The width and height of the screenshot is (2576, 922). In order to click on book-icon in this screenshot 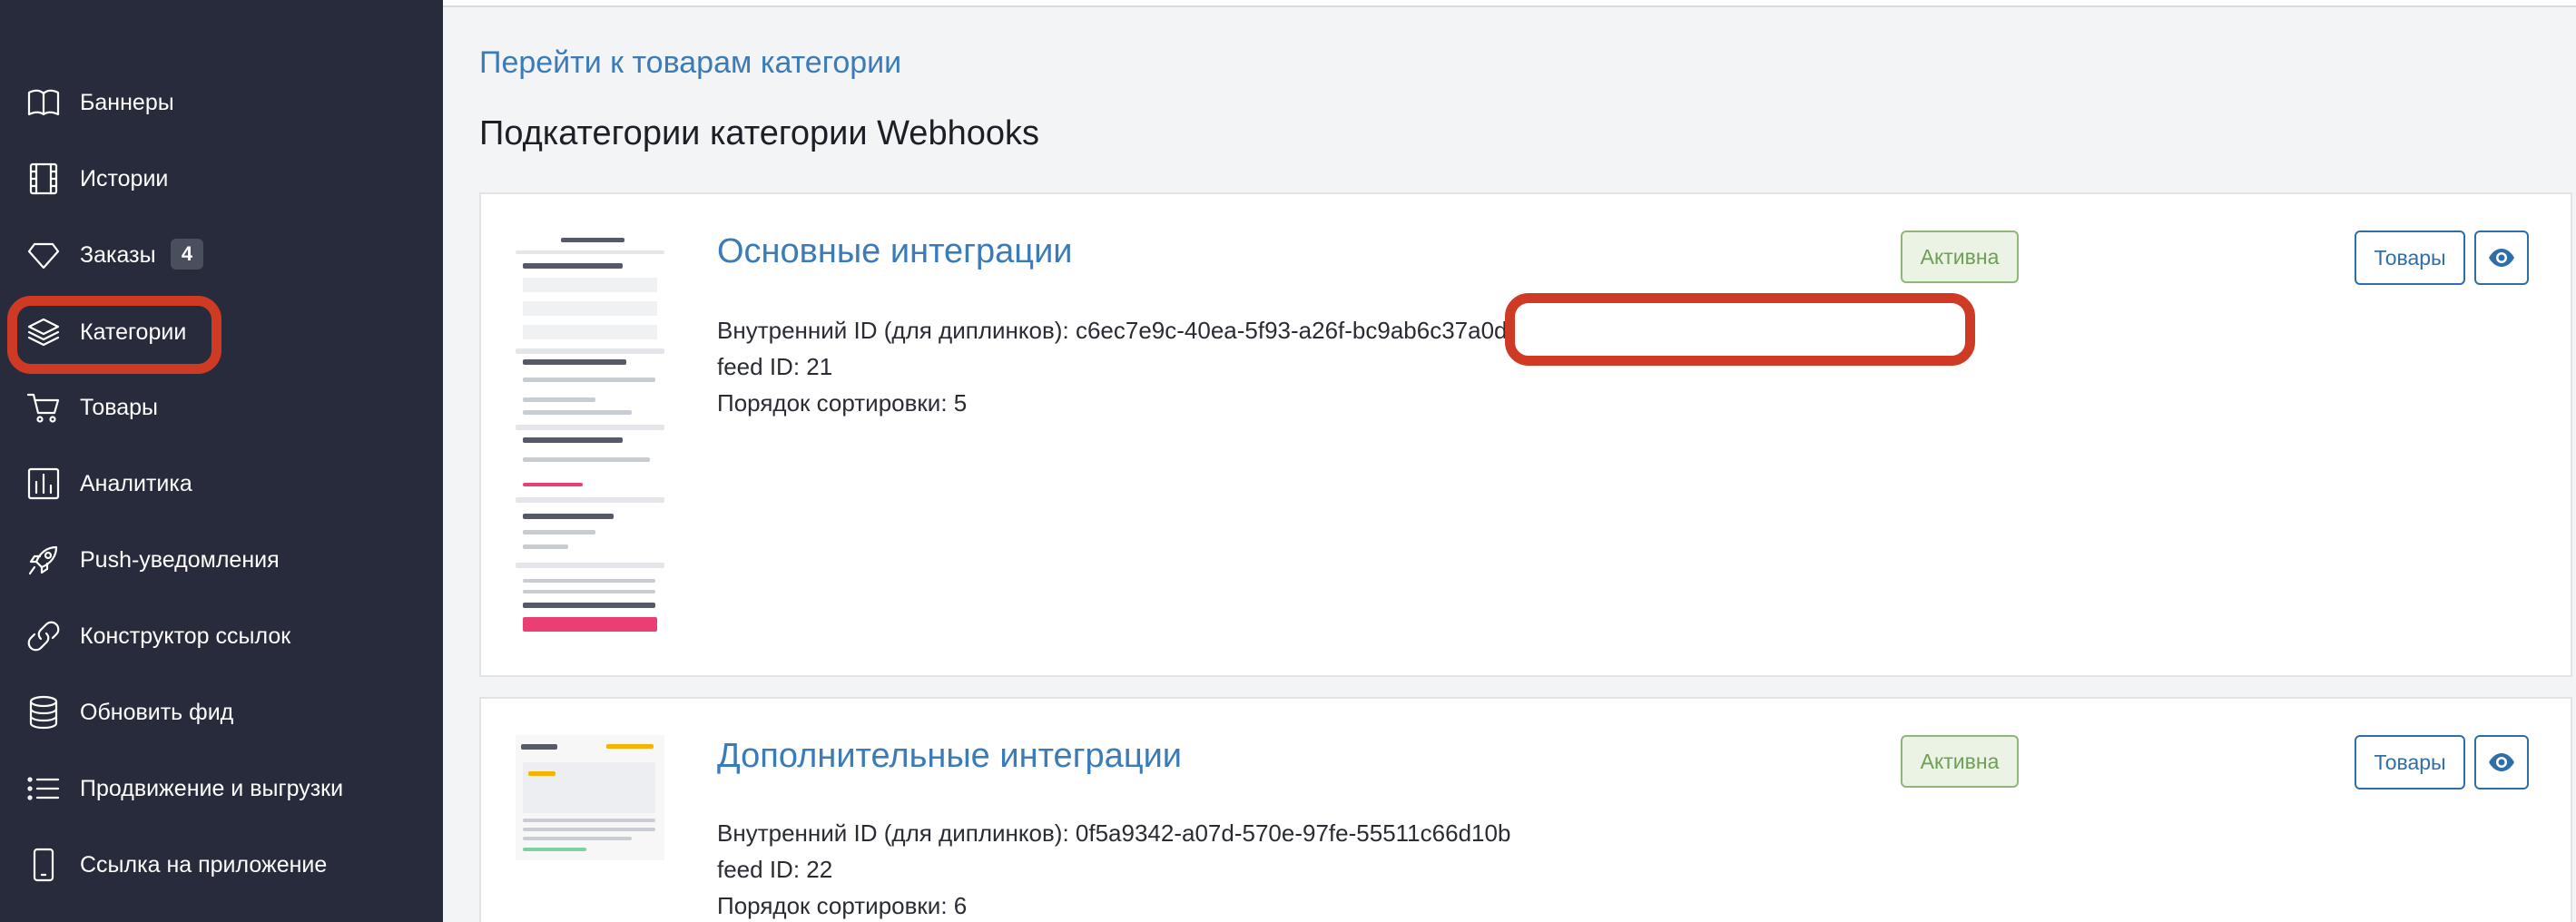, I will do `click(44, 103)`.